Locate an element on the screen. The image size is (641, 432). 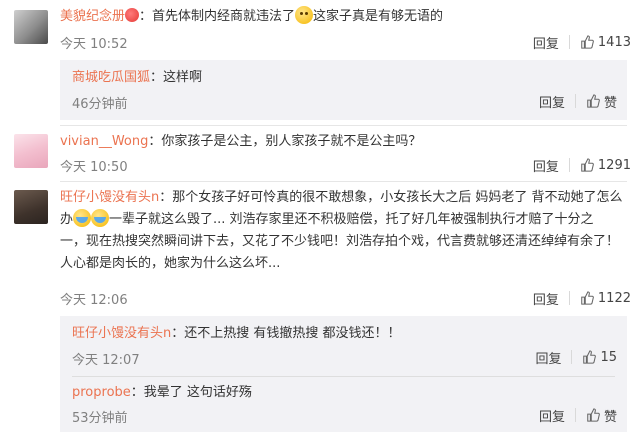
comment-actions: 回复 1413 is located at coordinates (582, 42).